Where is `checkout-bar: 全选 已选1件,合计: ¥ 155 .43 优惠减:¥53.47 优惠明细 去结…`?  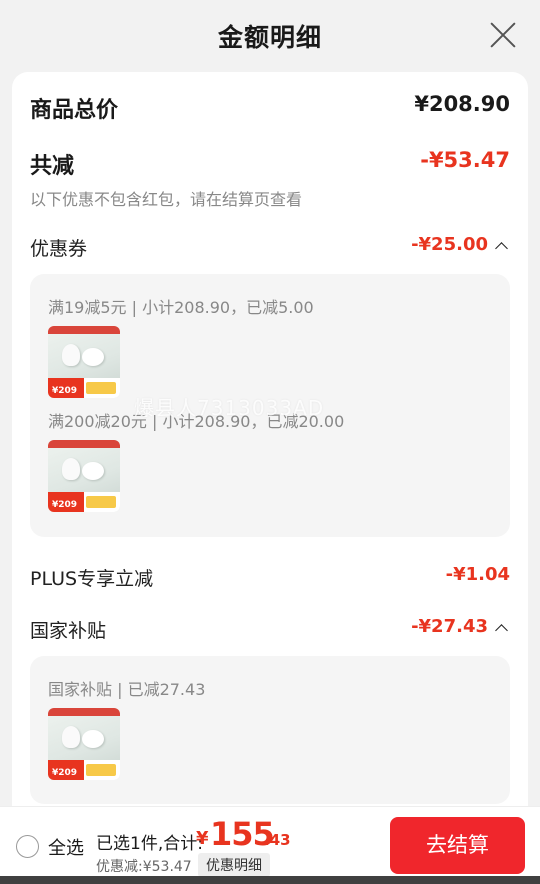 checkout-bar: 全选 已选1件,合计: ¥ 155 .43 优惠减:¥53.47 优惠明细 去结… is located at coordinates (270, 845).